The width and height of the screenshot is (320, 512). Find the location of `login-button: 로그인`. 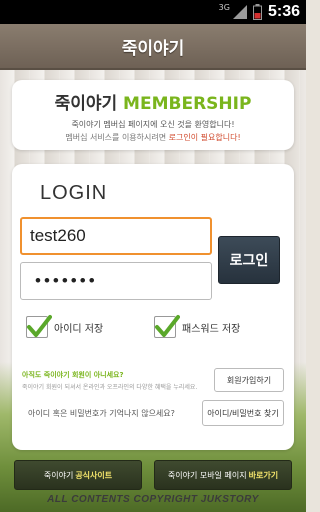

login-button: 로그인 is located at coordinates (249, 260).